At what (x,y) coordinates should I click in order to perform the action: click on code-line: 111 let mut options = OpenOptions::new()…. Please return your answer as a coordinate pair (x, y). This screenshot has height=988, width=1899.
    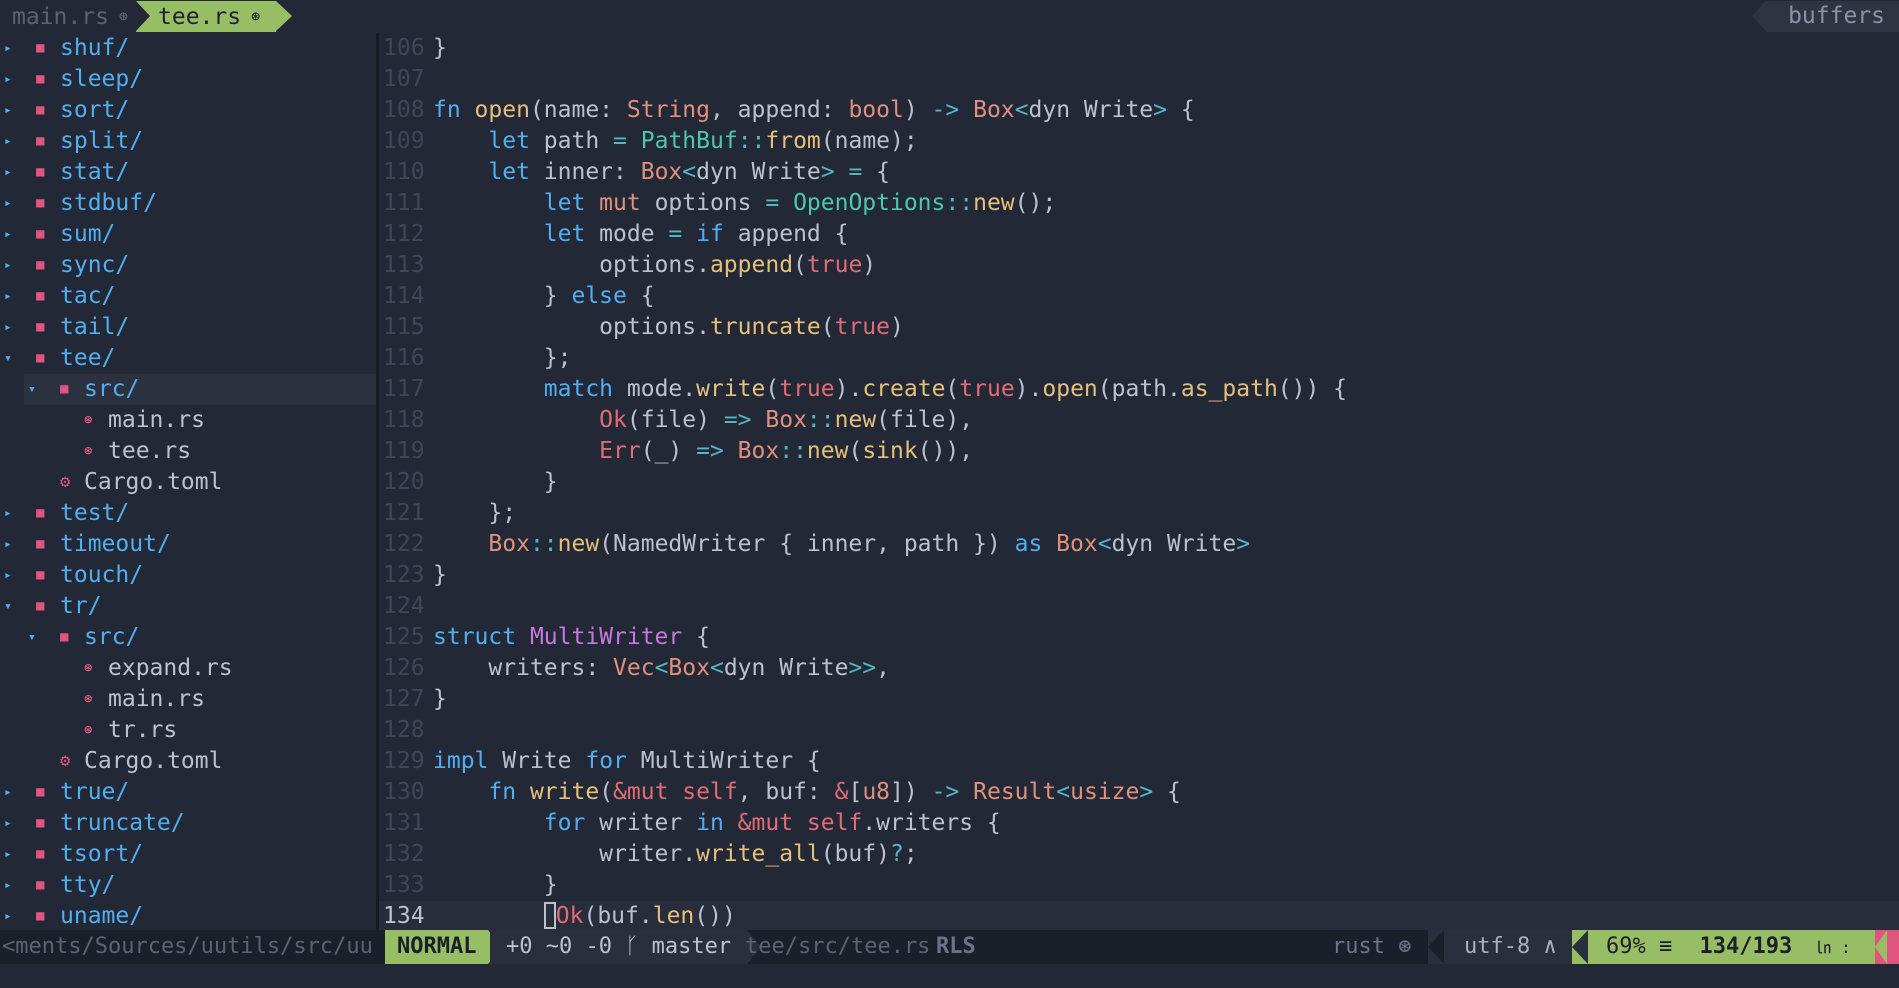
    Looking at the image, I should click on (1139, 203).